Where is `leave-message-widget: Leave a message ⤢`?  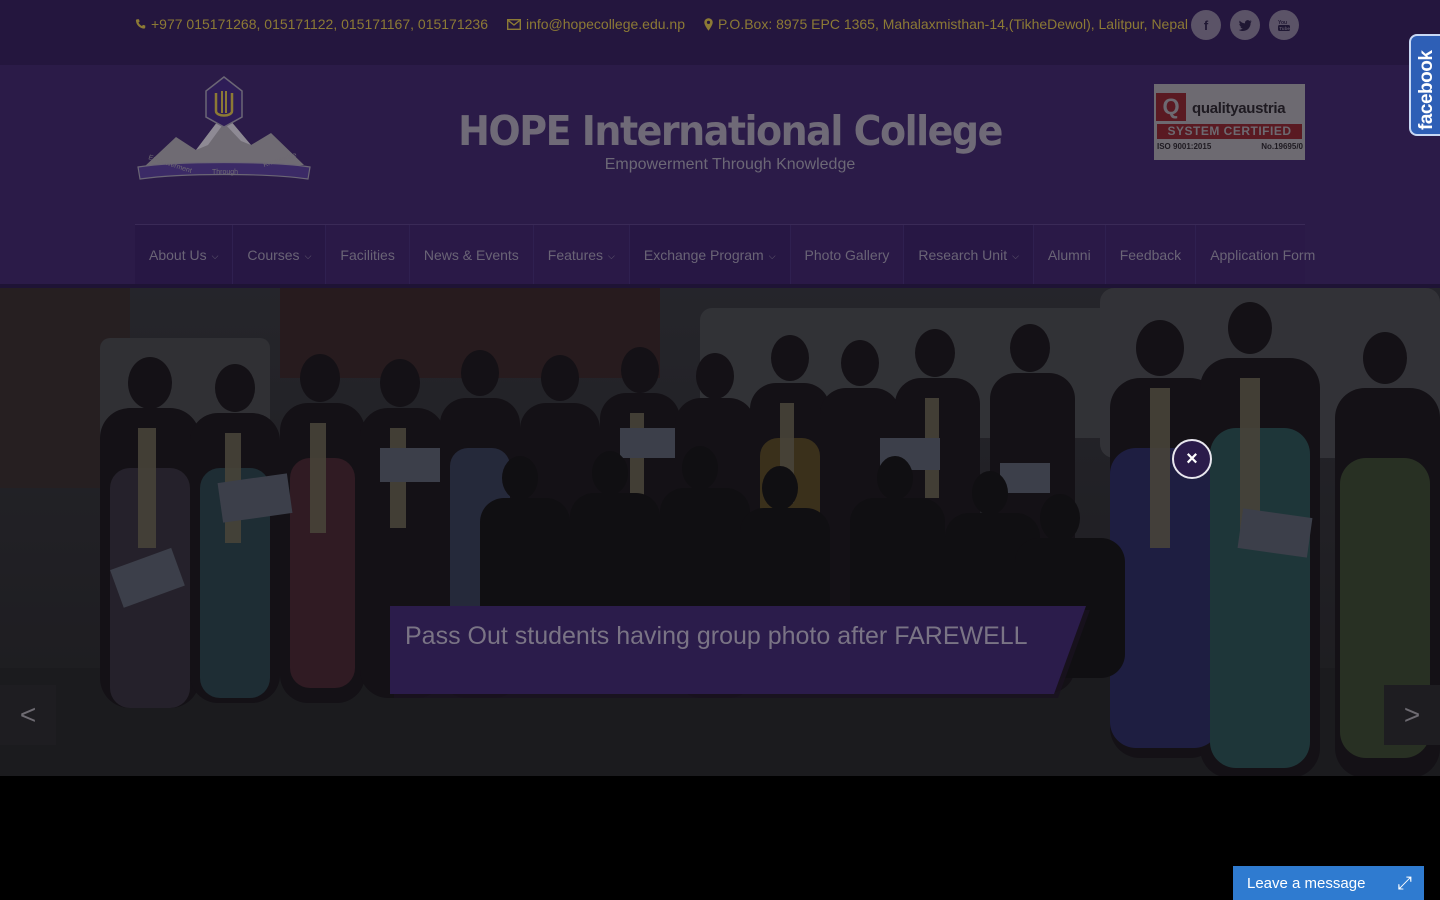 leave-message-widget: Leave a message ⤢ is located at coordinates (1328, 883).